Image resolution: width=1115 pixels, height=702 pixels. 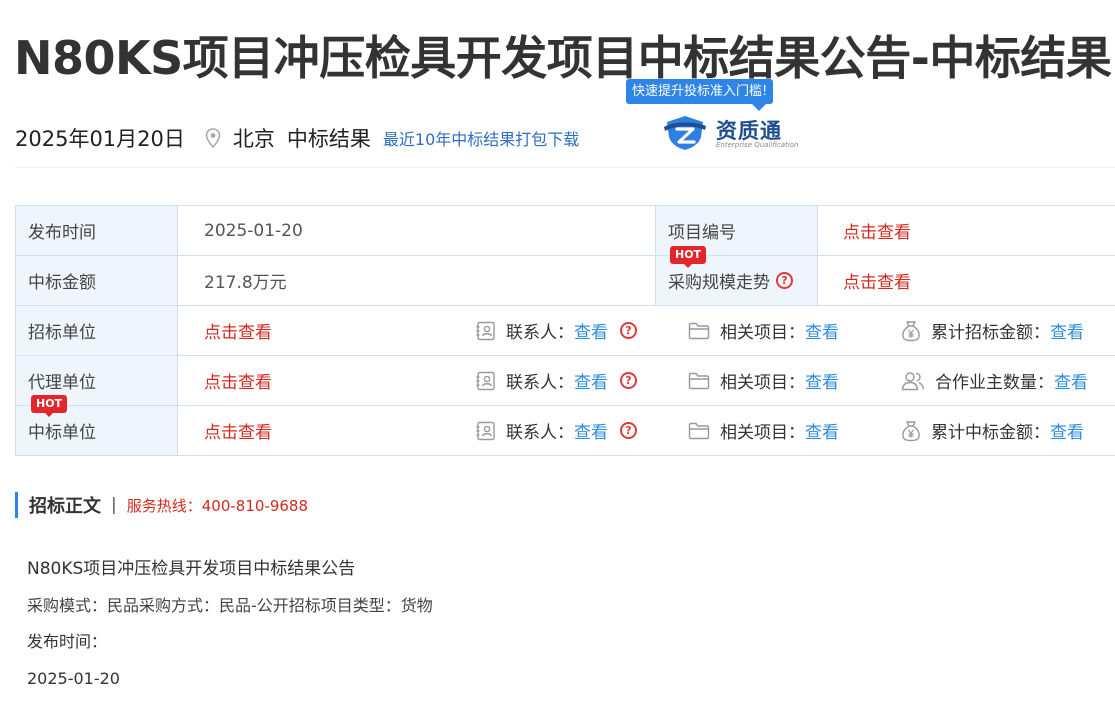 What do you see at coordinates (563, 58) in the screenshot?
I see `page-title: N80KS项目冲压检具开发项目中标结果公告-中标结果` at bounding box center [563, 58].